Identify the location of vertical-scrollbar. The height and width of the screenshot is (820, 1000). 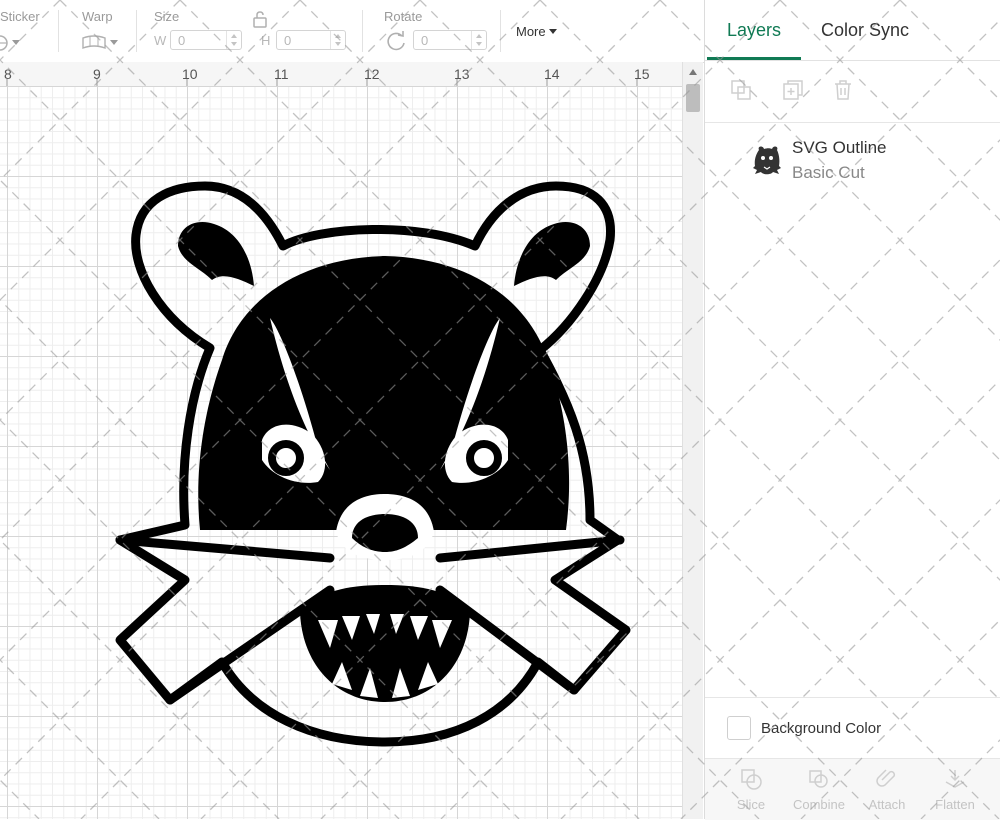
(692, 440).